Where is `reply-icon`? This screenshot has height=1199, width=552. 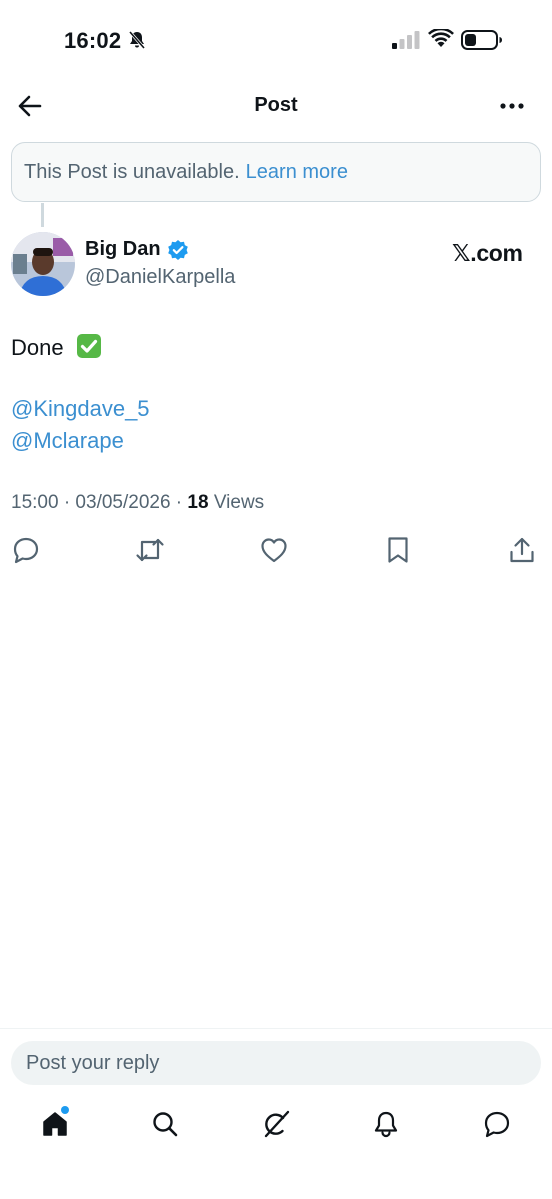 reply-icon is located at coordinates (26, 550).